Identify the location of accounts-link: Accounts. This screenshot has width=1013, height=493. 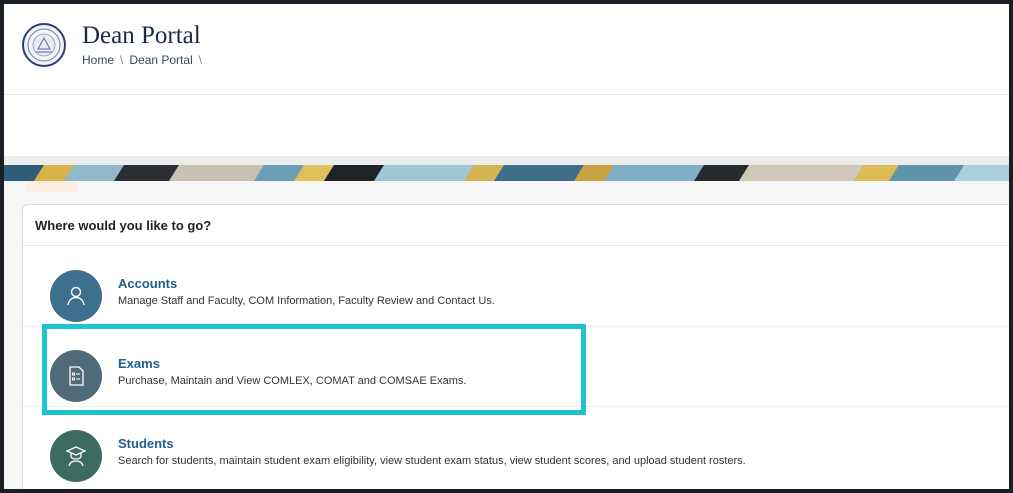
(147, 283).